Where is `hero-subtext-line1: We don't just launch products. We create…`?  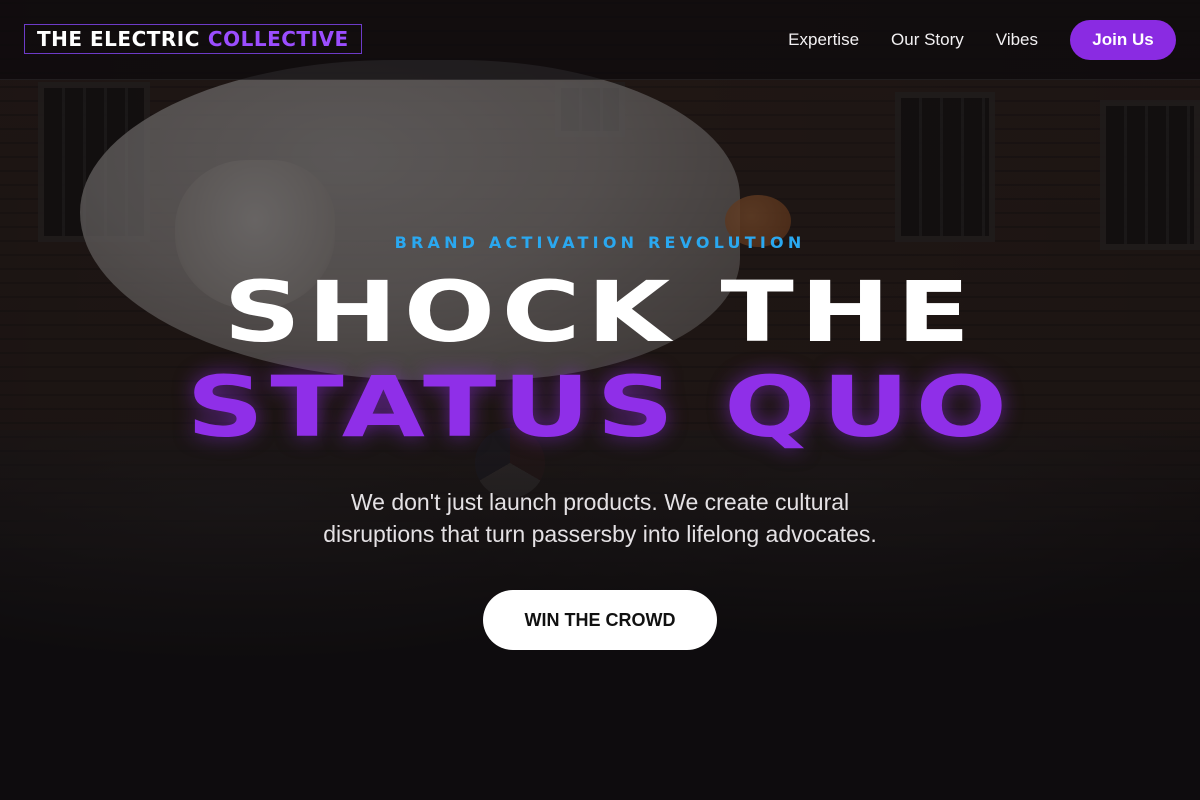
hero-subtext-line1: We don't just launch products. We create… is located at coordinates (600, 502).